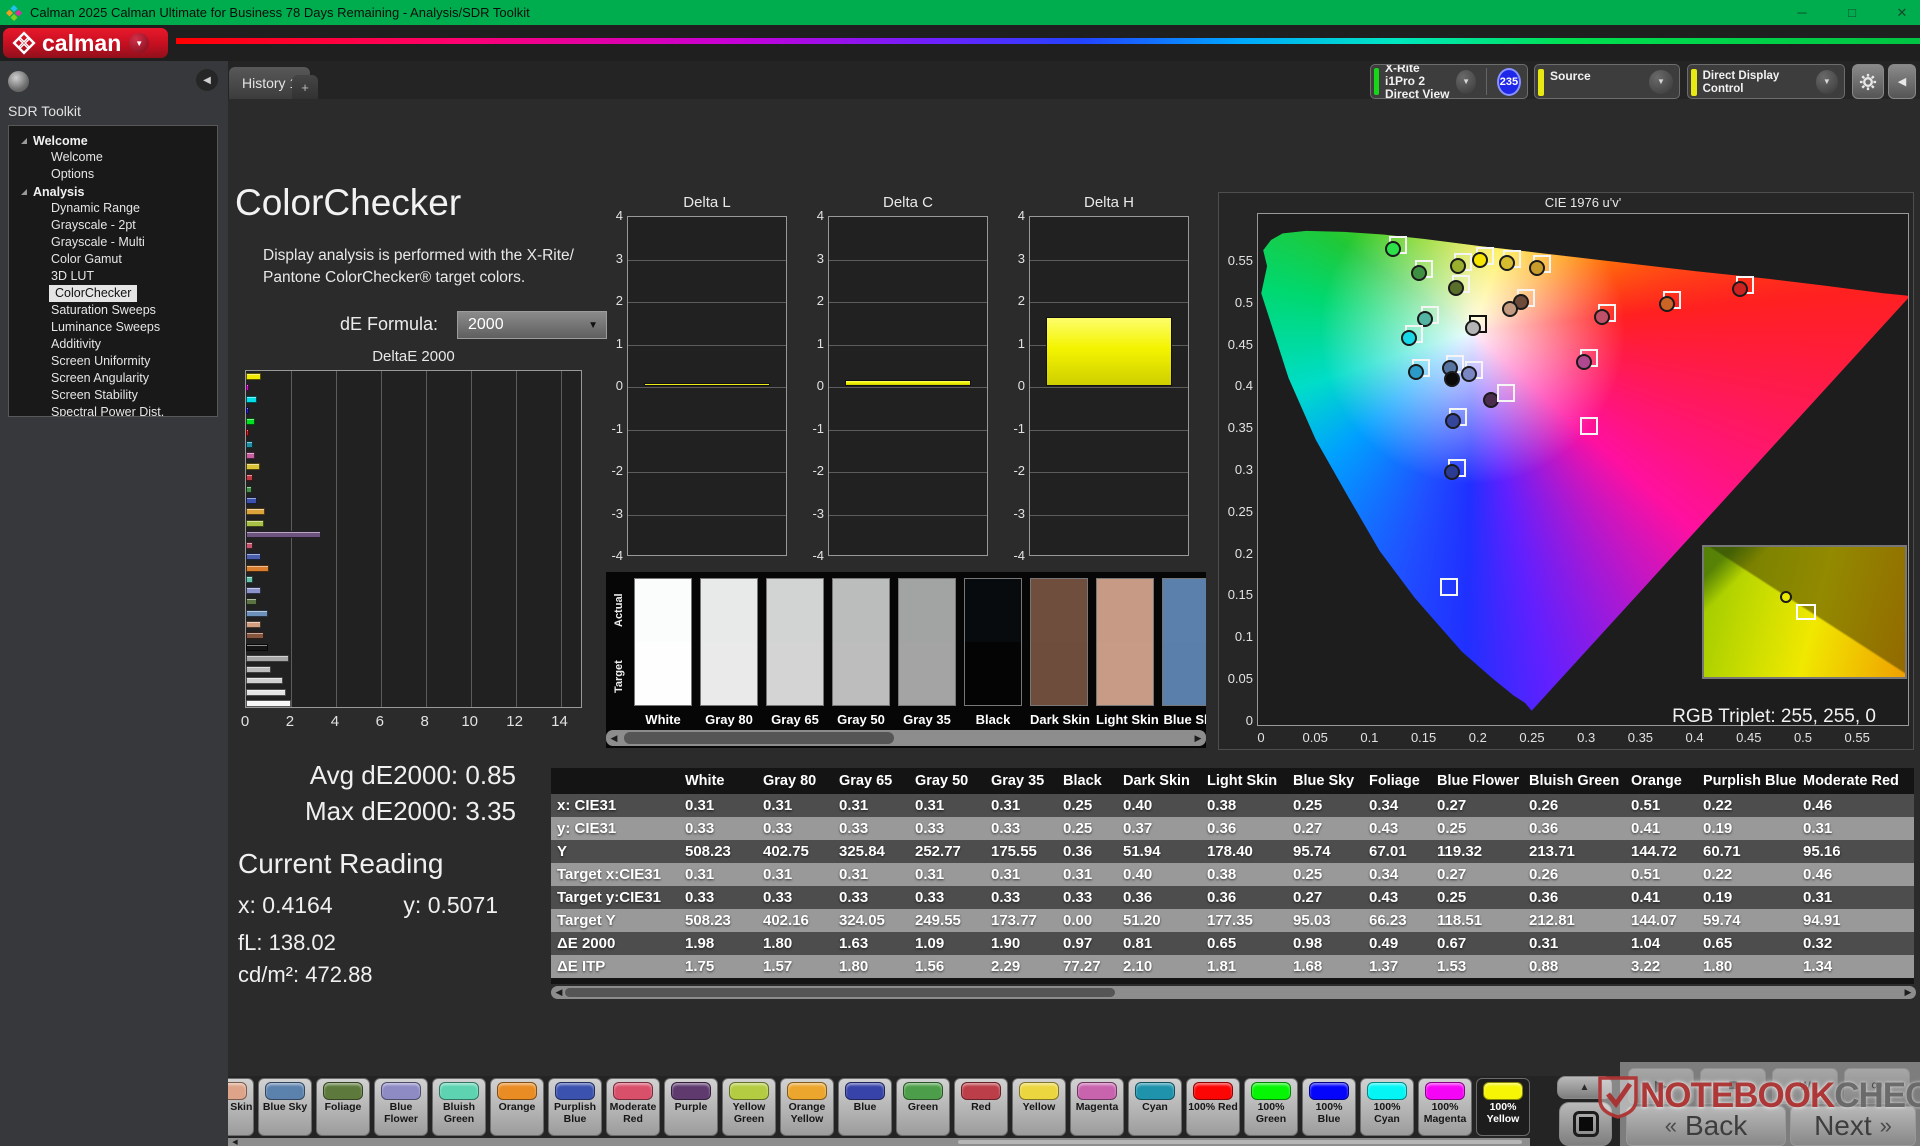  Describe the element at coordinates (113, 174) in the screenshot. I see `sidebar-item-options: Options` at that location.